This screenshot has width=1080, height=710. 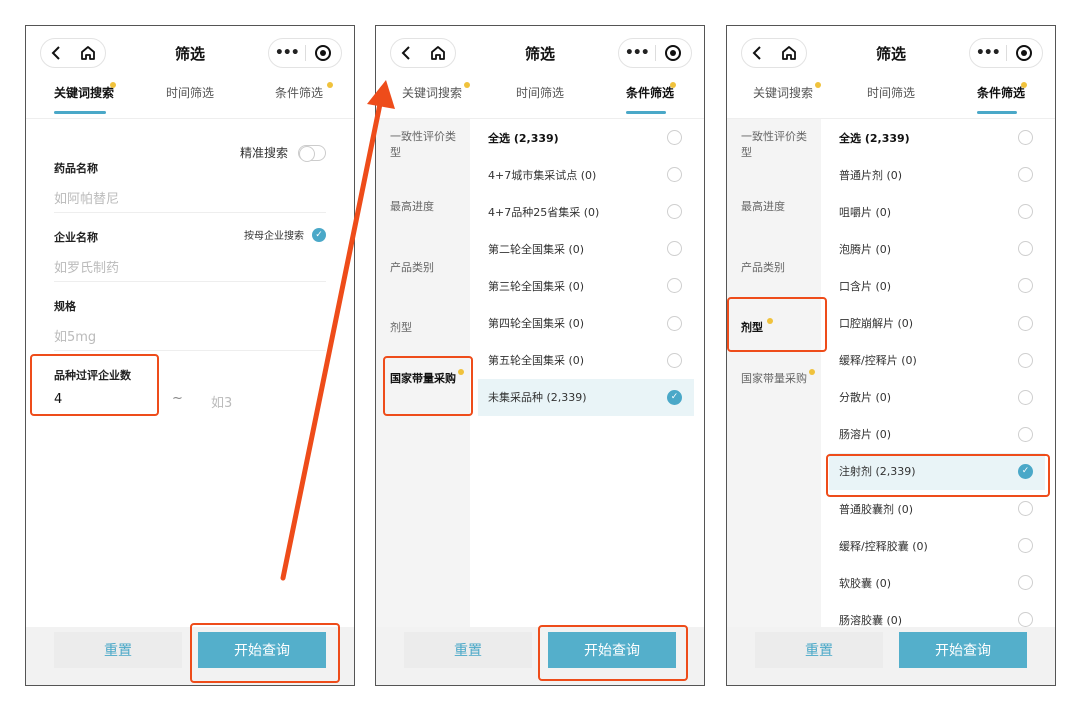 I want to click on option-row: 口含片 (0), so click(x=937, y=285).